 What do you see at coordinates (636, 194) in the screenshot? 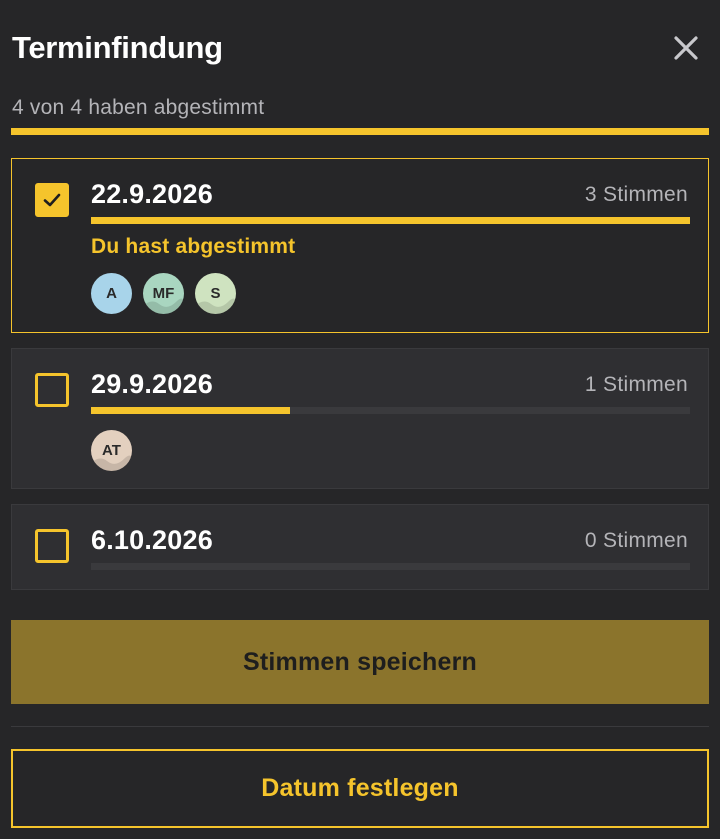
I see `option-vote-count: 3 Stimmen` at bounding box center [636, 194].